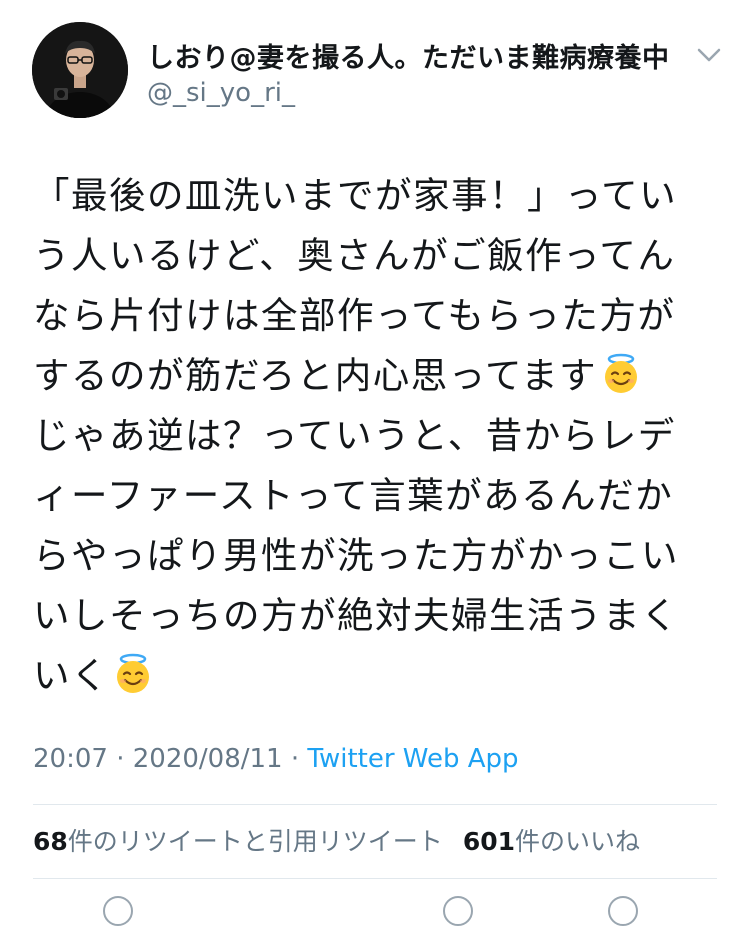  Describe the element at coordinates (50, 841) in the screenshot. I see `retweets-count: 68` at that location.